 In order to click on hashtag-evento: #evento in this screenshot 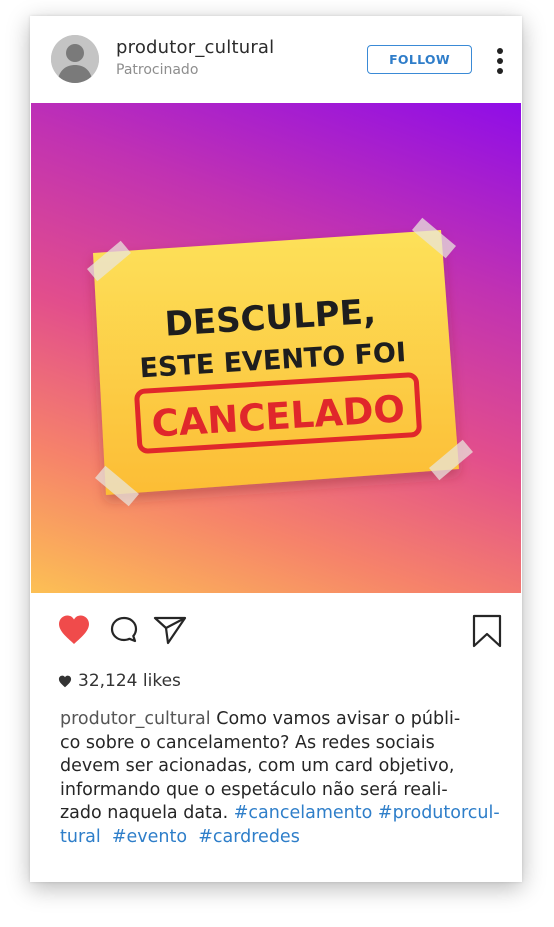, I will do `click(149, 837)`.